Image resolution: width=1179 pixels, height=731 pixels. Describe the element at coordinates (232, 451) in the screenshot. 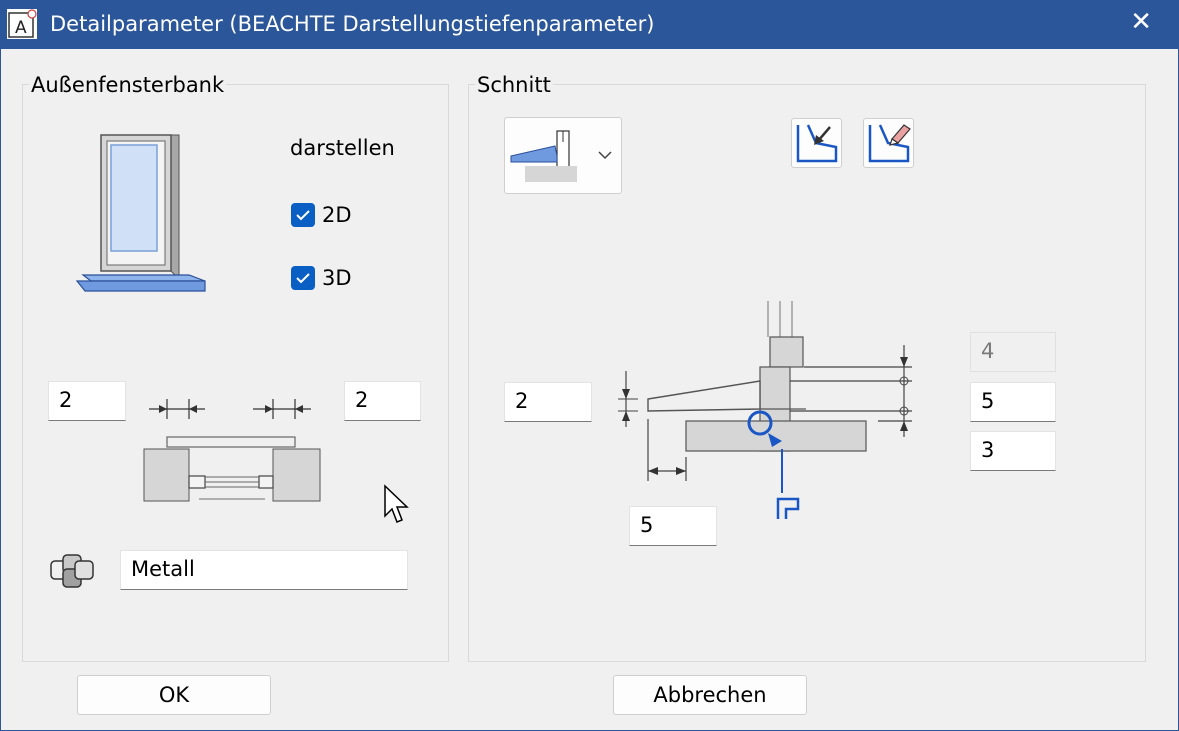

I see `sill-plan-diagram` at that location.